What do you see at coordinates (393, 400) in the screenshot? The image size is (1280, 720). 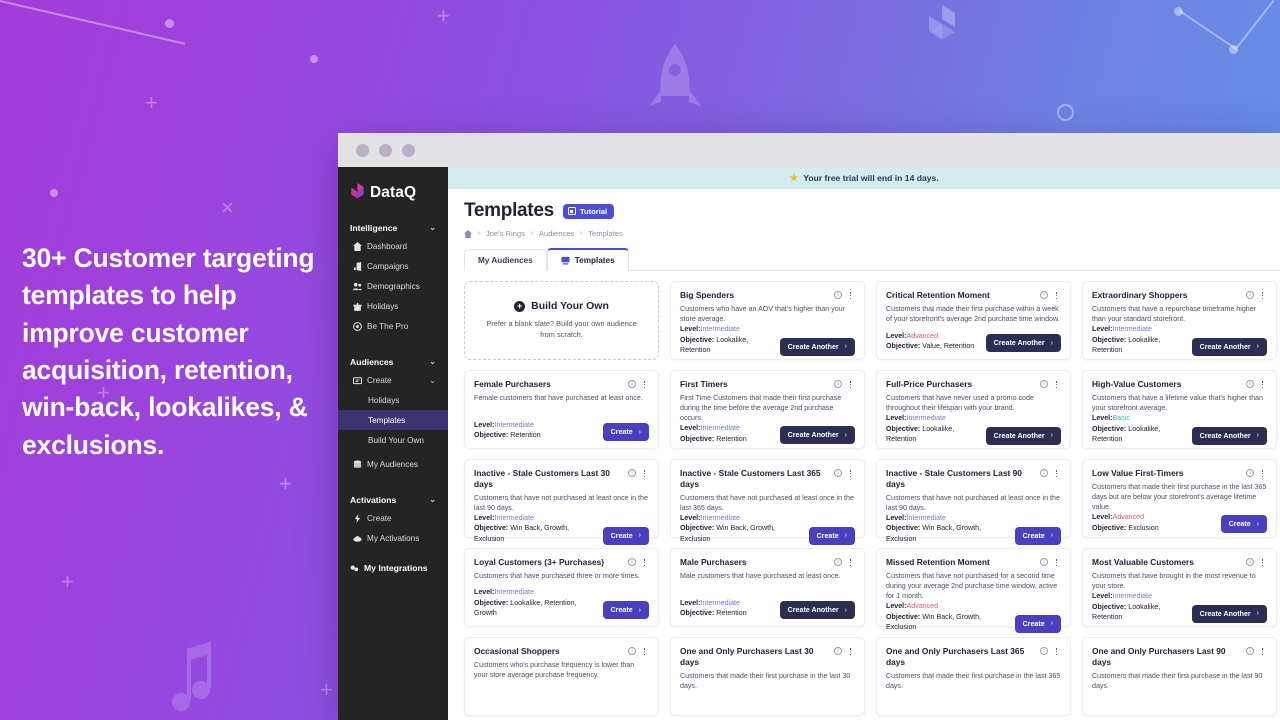 I see `sidebar-item-holidays-sub: Holidays` at bounding box center [393, 400].